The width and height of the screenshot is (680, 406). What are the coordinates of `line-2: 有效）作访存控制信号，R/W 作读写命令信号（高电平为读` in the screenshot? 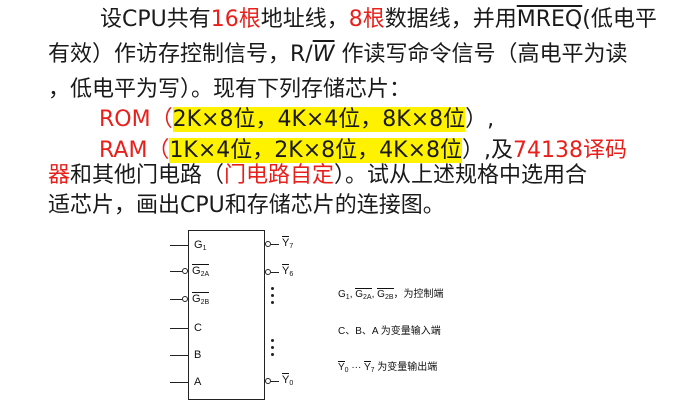 It's located at (337, 54).